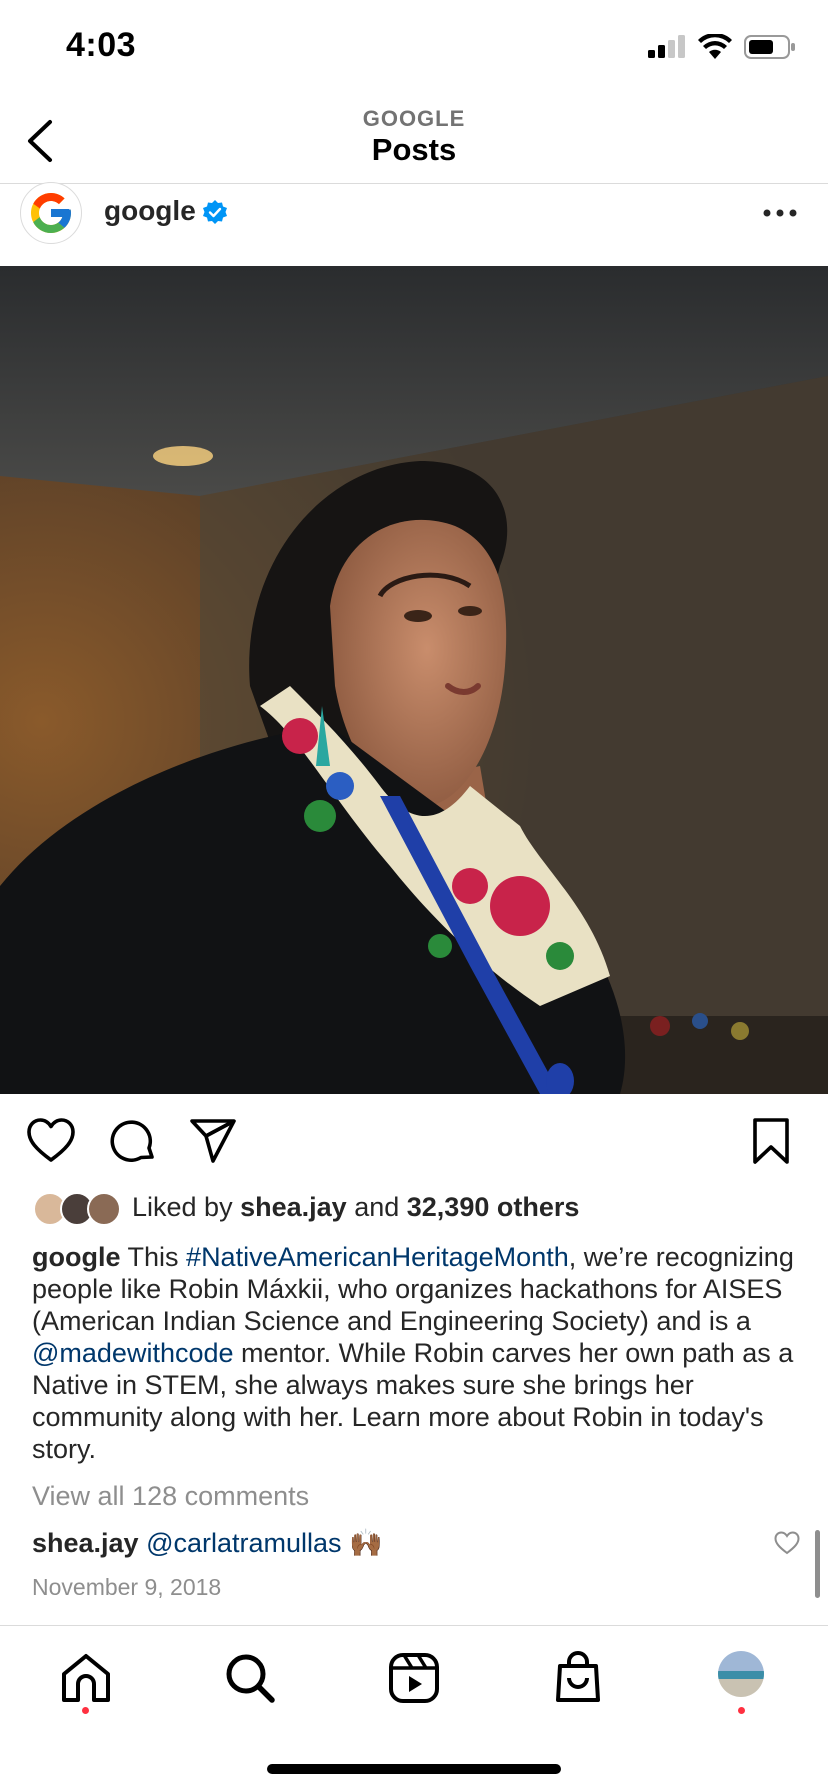 Image resolution: width=828 pixels, height=1792 pixels. What do you see at coordinates (85, 1710) in the screenshot?
I see `home-notification-dot` at bounding box center [85, 1710].